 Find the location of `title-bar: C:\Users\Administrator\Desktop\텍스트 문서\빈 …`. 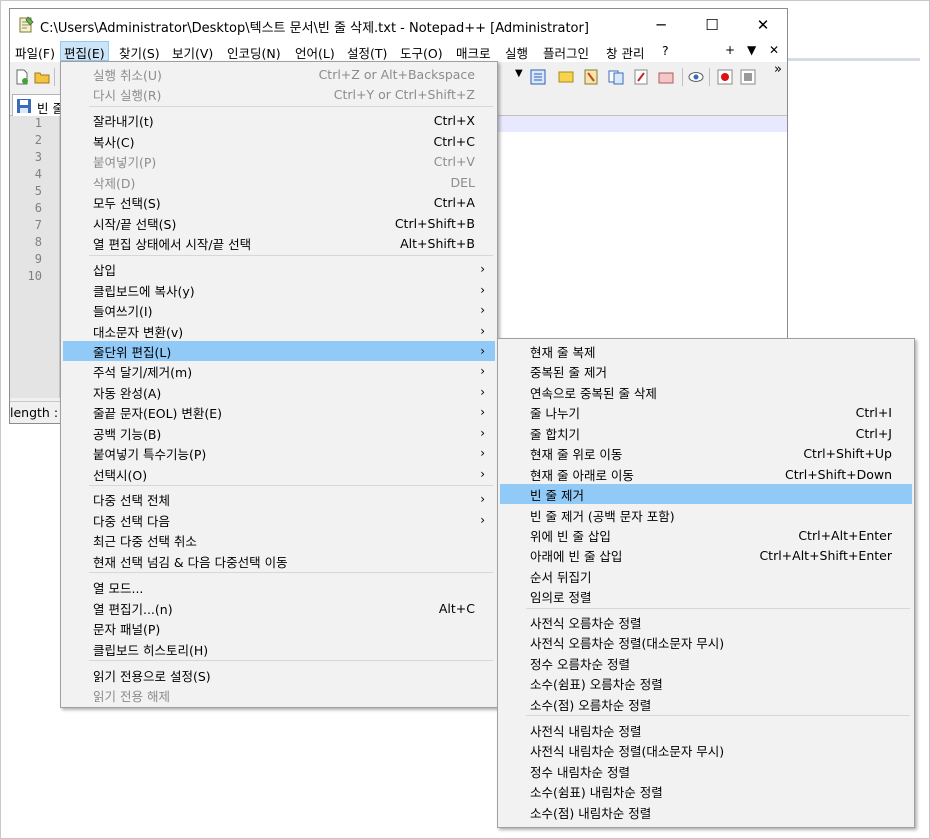

title-bar: C:\Users\Administrator\Desktop\텍스트 문서\빈 … is located at coordinates (398, 24).